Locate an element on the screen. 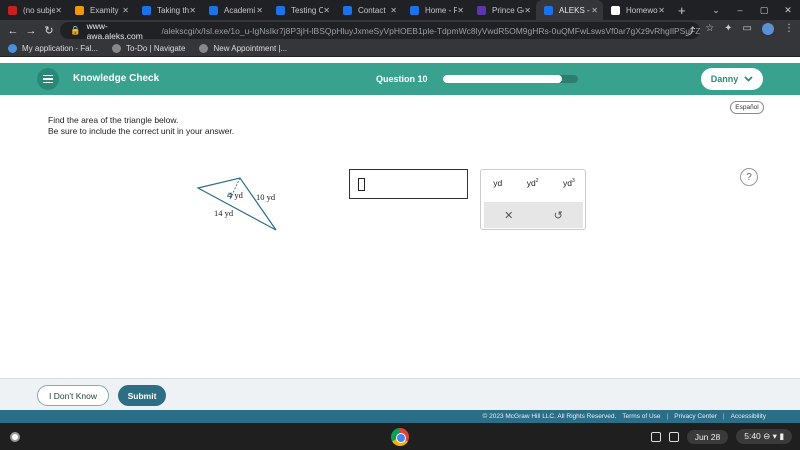 The height and width of the screenshot is (450, 800). forward-icon: → is located at coordinates (31, 31).